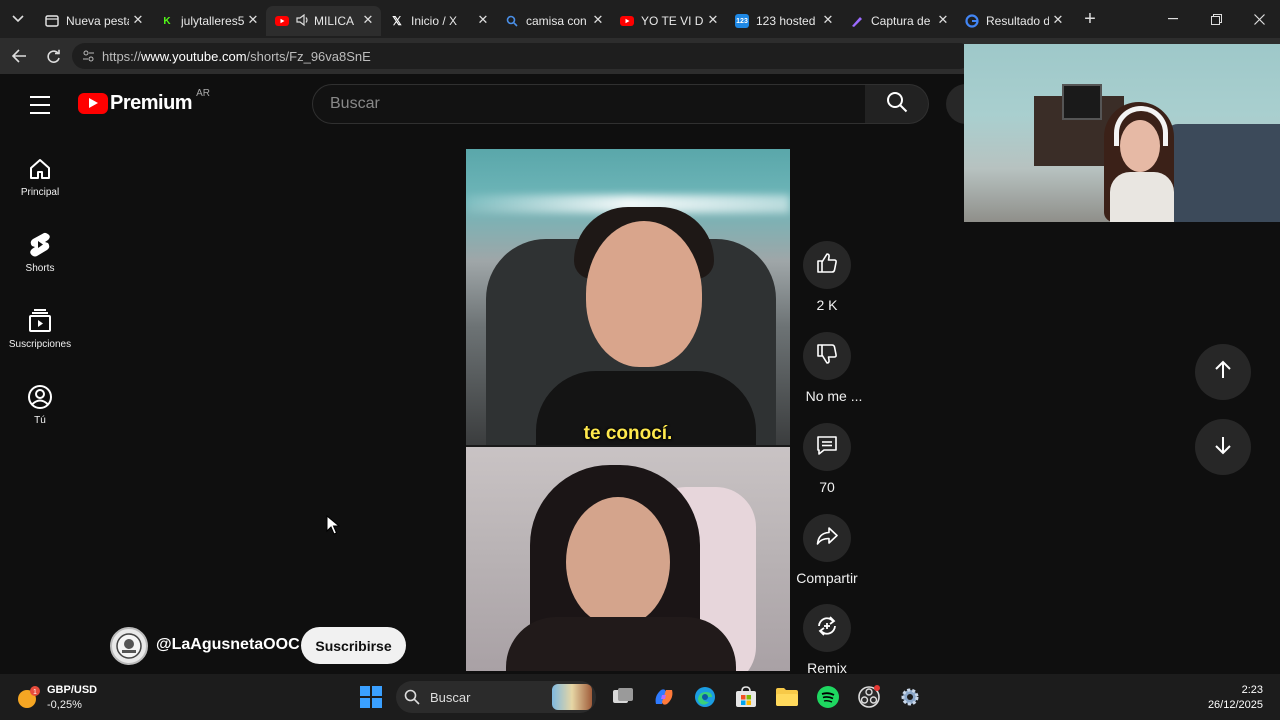 The image size is (1280, 720). I want to click on guide-label: Suscripciones, so click(40, 344).